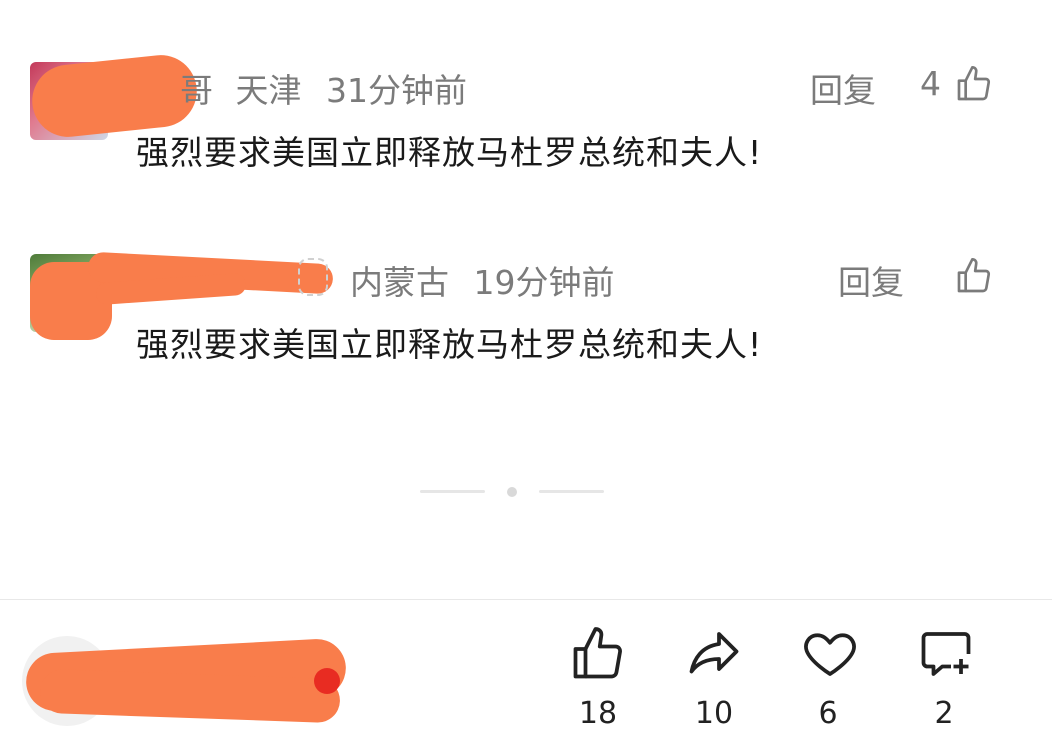 The image size is (1052, 742). What do you see at coordinates (714, 713) in the screenshot?
I see `share-count: 10` at bounding box center [714, 713].